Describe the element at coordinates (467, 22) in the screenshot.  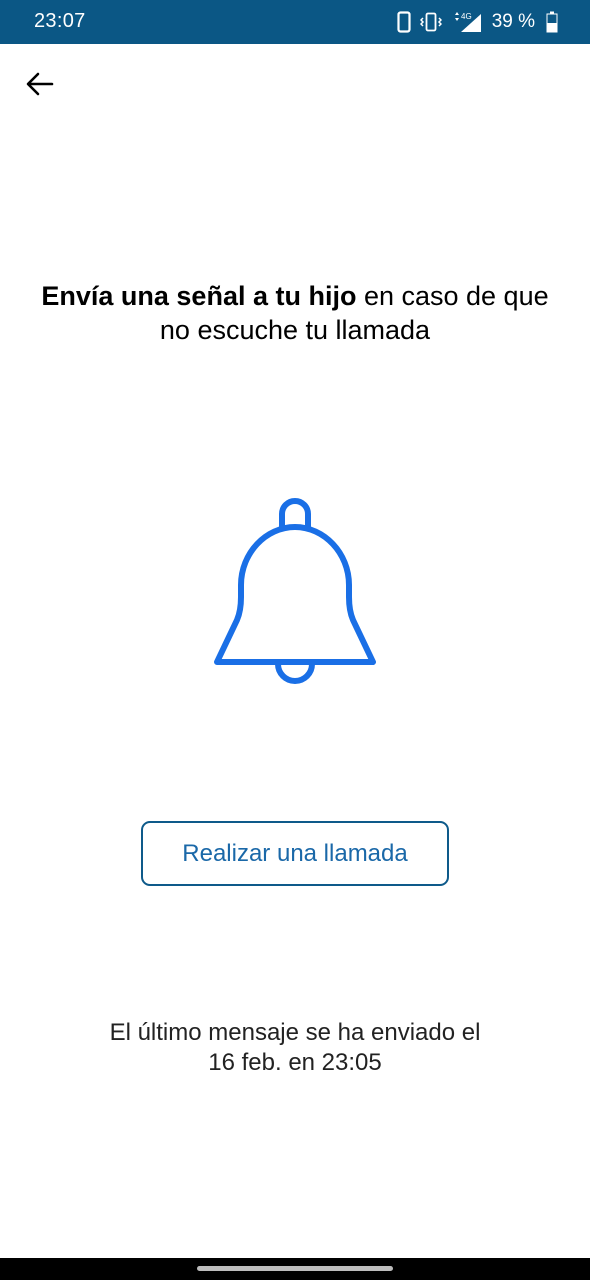
I see `signal-4g-icon: 4G` at that location.